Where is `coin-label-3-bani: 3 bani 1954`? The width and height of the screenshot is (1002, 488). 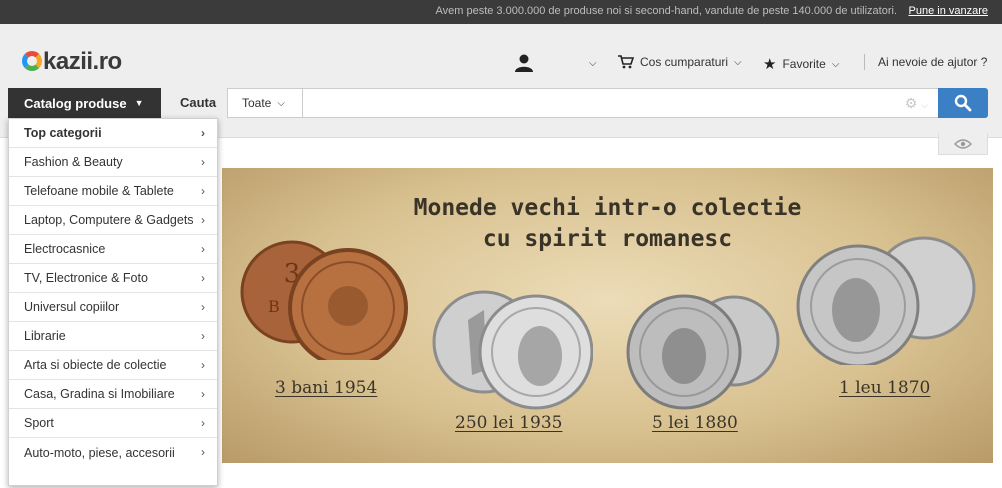
coin-label-3-bani: 3 bani 1954 is located at coordinates (326, 388).